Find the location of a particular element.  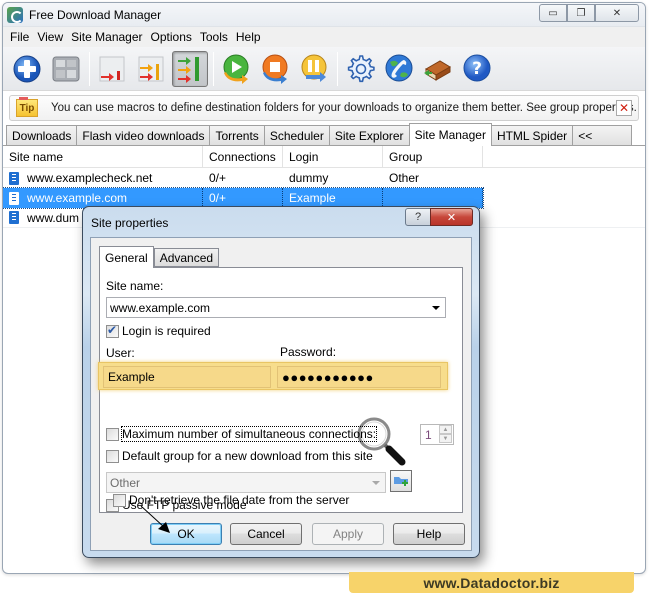

group-value: Other is located at coordinates (125, 482).